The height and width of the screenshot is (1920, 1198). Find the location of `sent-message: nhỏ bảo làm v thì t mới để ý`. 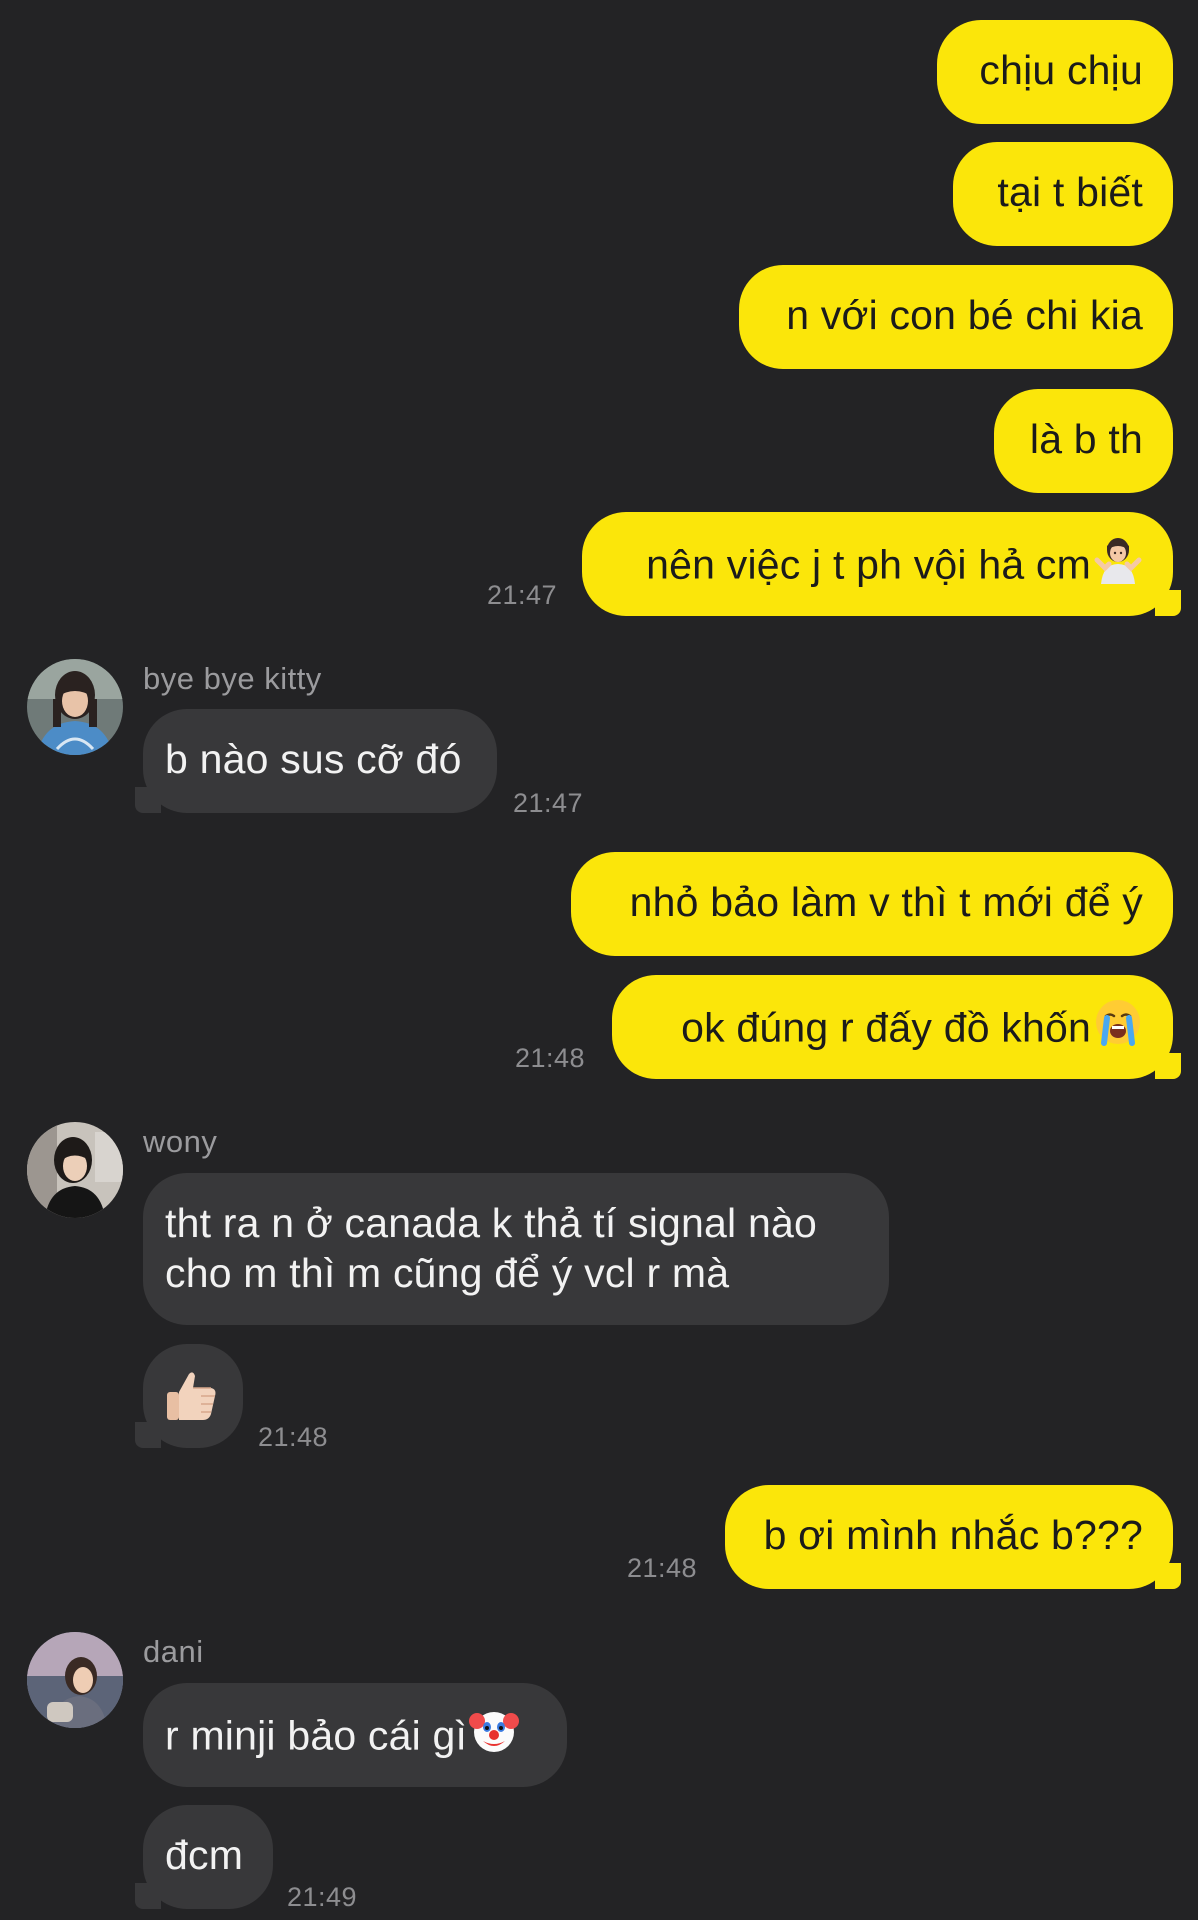

sent-message: nhỏ bảo làm v thì t mới để ý is located at coordinates (872, 904).